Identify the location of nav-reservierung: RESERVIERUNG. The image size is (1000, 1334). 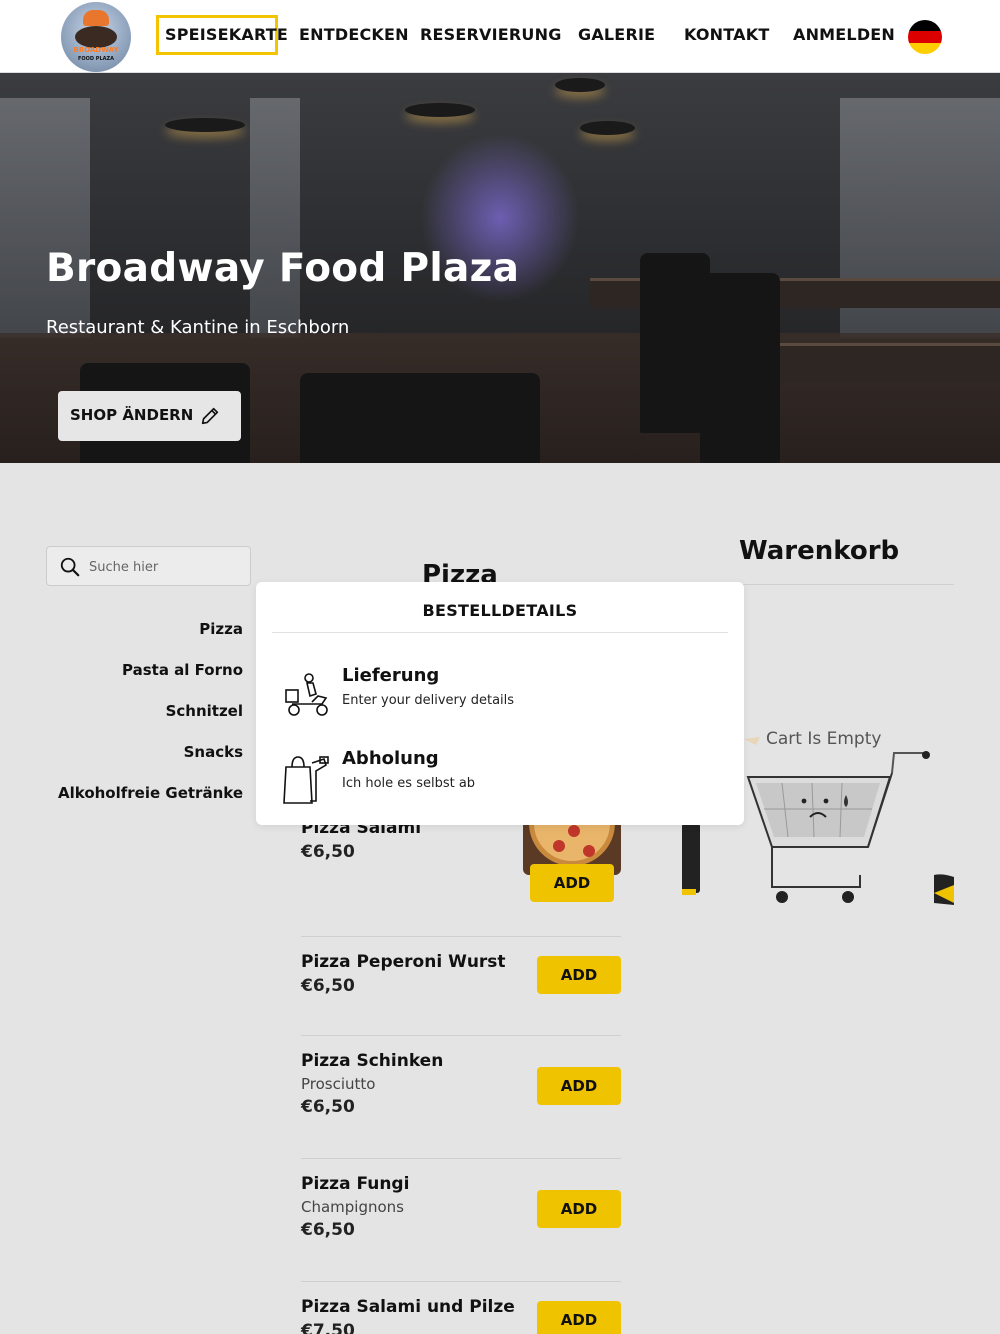
(491, 34).